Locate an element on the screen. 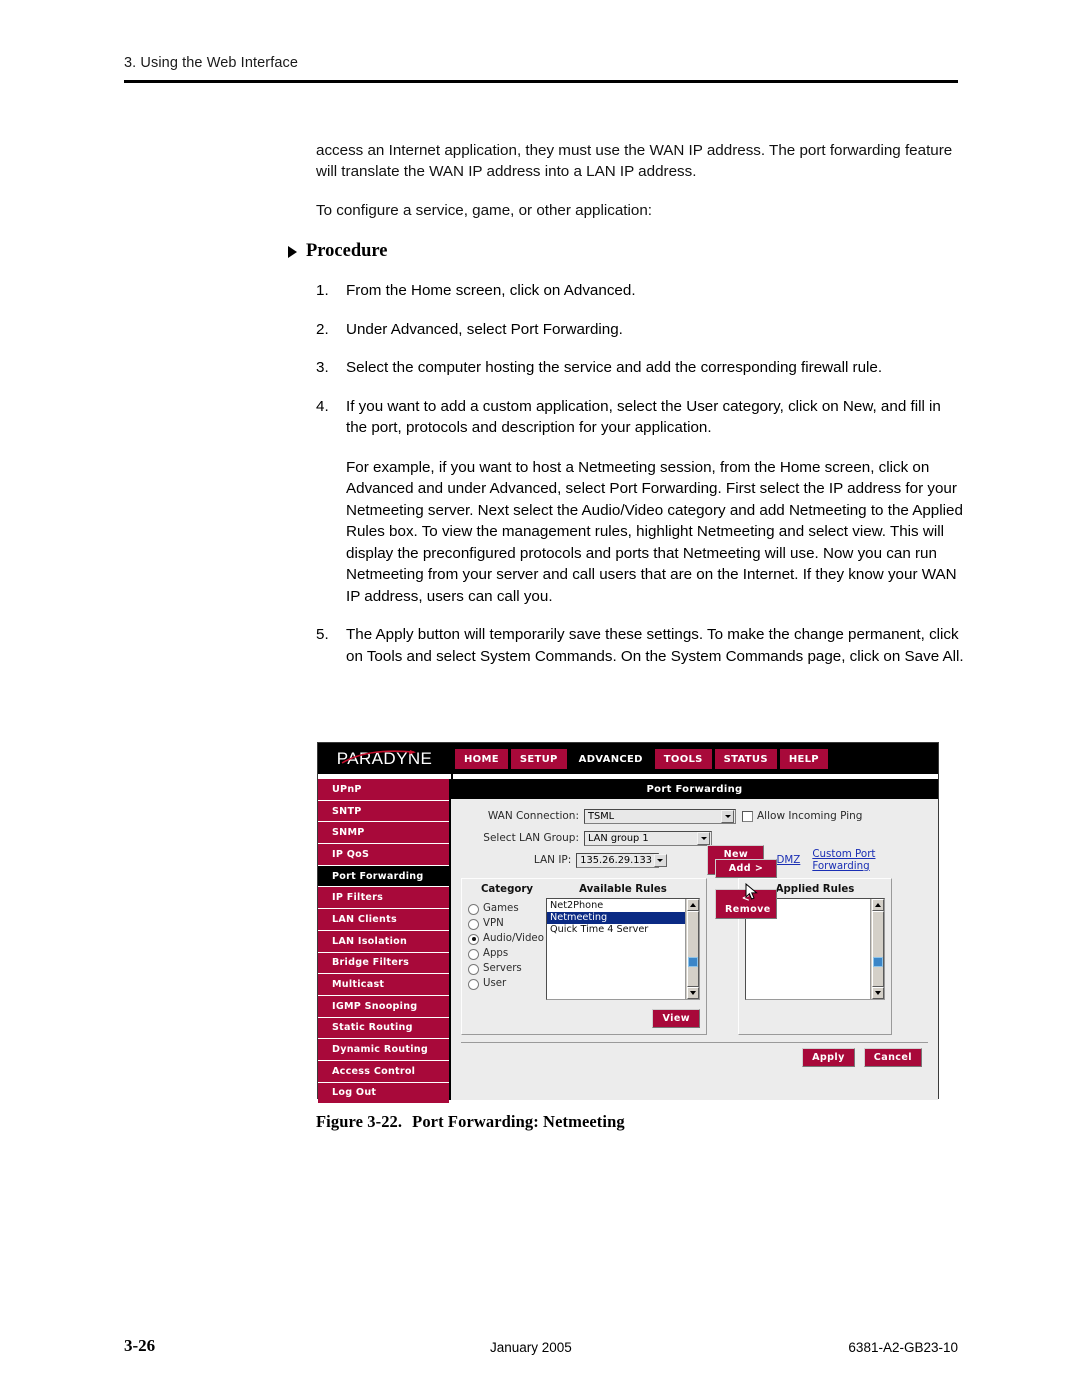 The width and height of the screenshot is (1080, 1398). sidebar-item-snmp: SNMP is located at coordinates (383, 833).